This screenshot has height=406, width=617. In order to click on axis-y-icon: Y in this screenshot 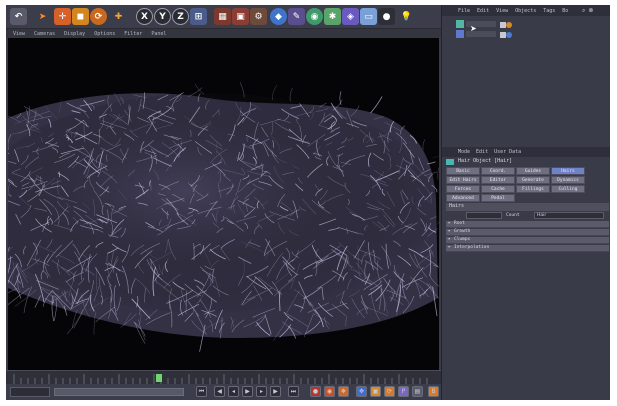, I will do `click(162, 16)`.